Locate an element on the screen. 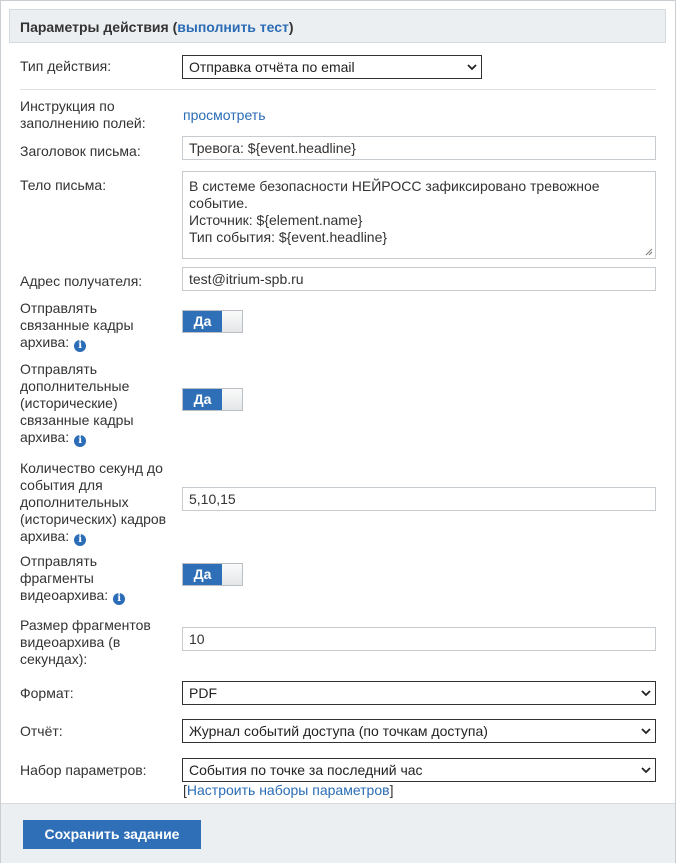  report-label: Отчёт: is located at coordinates (41, 731).